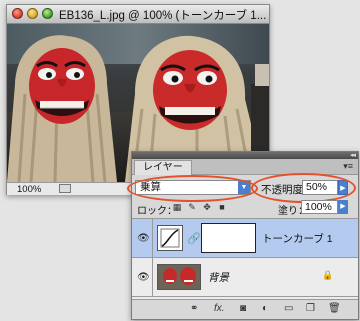  Describe the element at coordinates (245, 277) in the screenshot. I see `layer-row-background: 👁 背景 🔒` at that location.